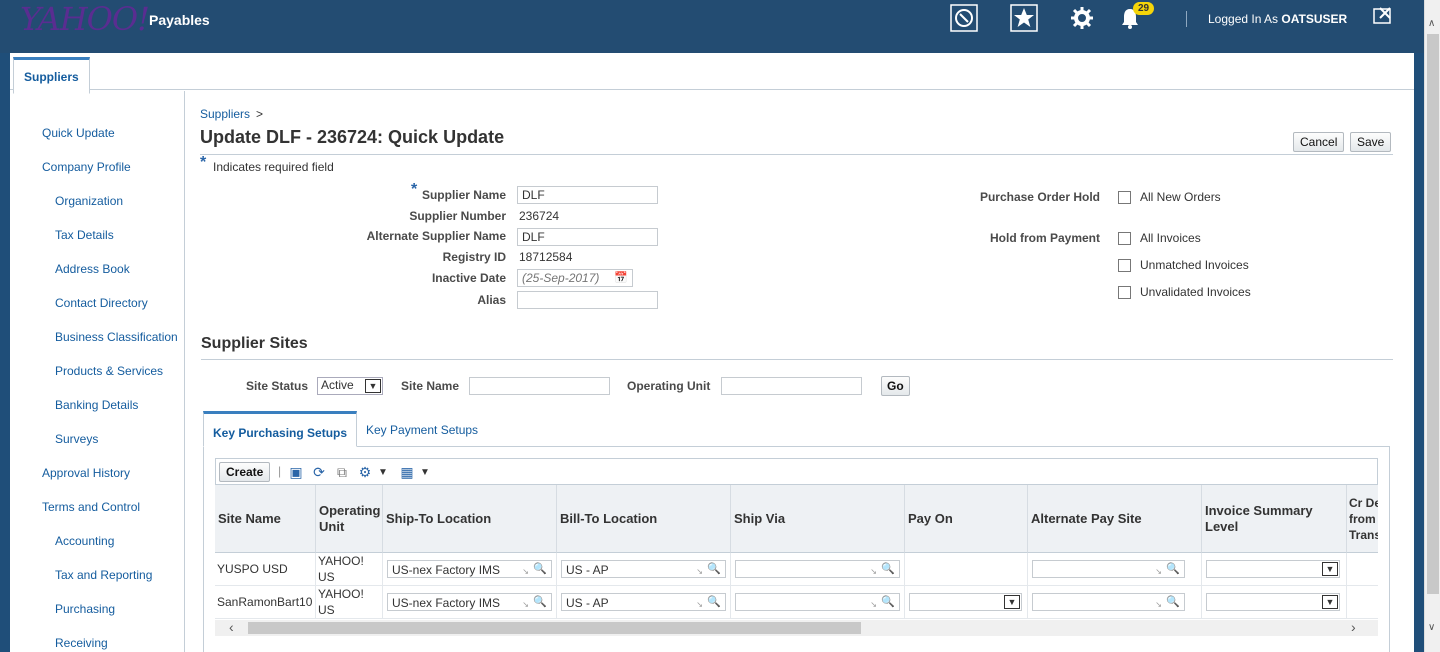 This screenshot has height=652, width=1440. What do you see at coordinates (1319, 142) in the screenshot?
I see `cancel-button: Cancel` at bounding box center [1319, 142].